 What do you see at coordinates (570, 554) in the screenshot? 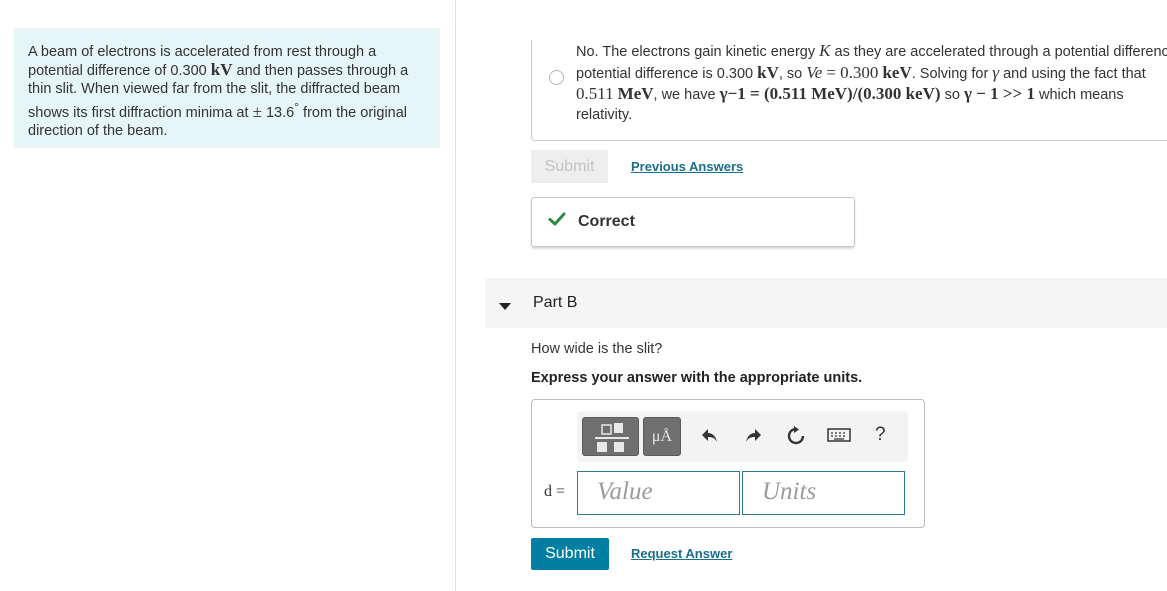
I see `submit-button: Submit` at bounding box center [570, 554].